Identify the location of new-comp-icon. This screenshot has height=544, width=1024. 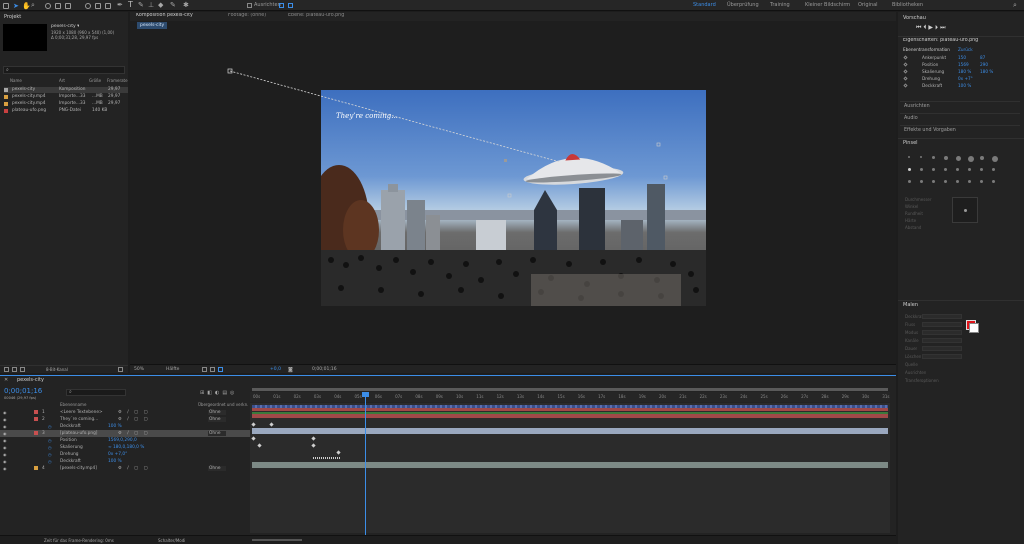
(22, 369).